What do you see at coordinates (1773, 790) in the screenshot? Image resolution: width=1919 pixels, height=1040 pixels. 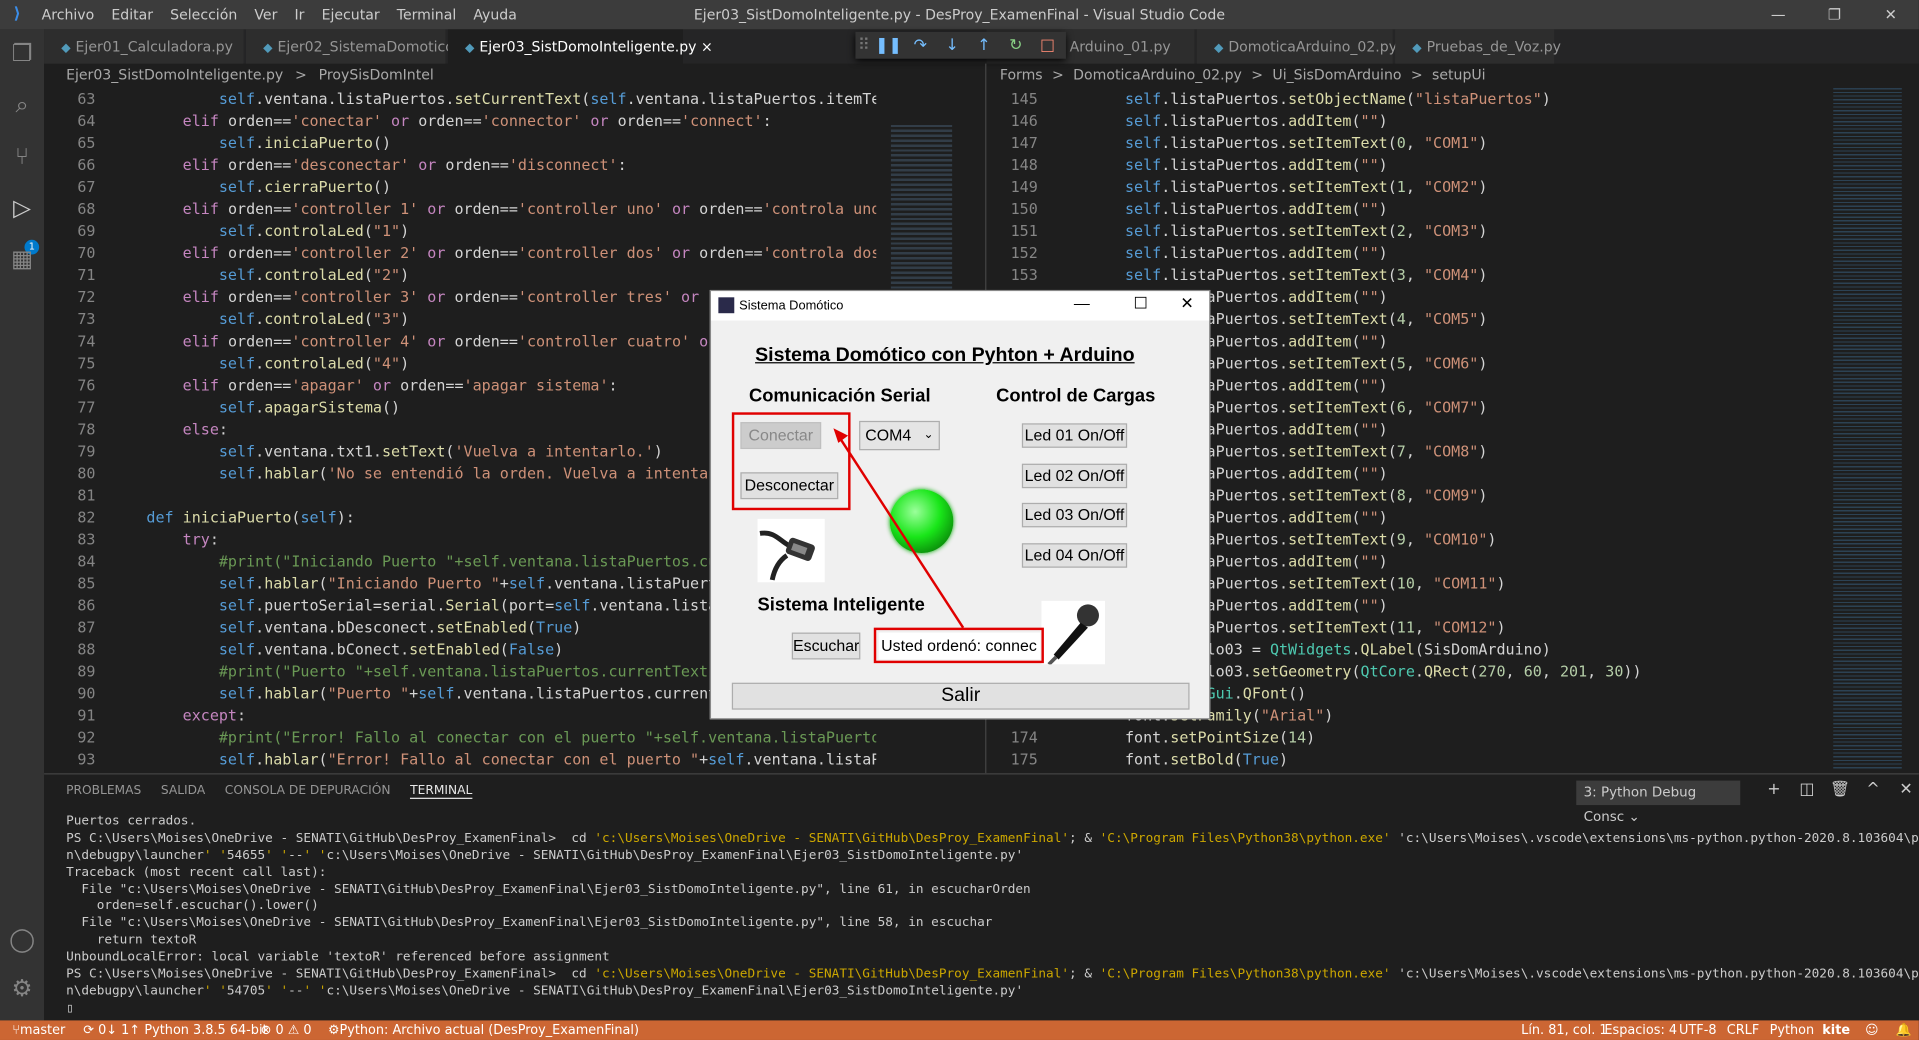 I see `add-icon: +` at bounding box center [1773, 790].